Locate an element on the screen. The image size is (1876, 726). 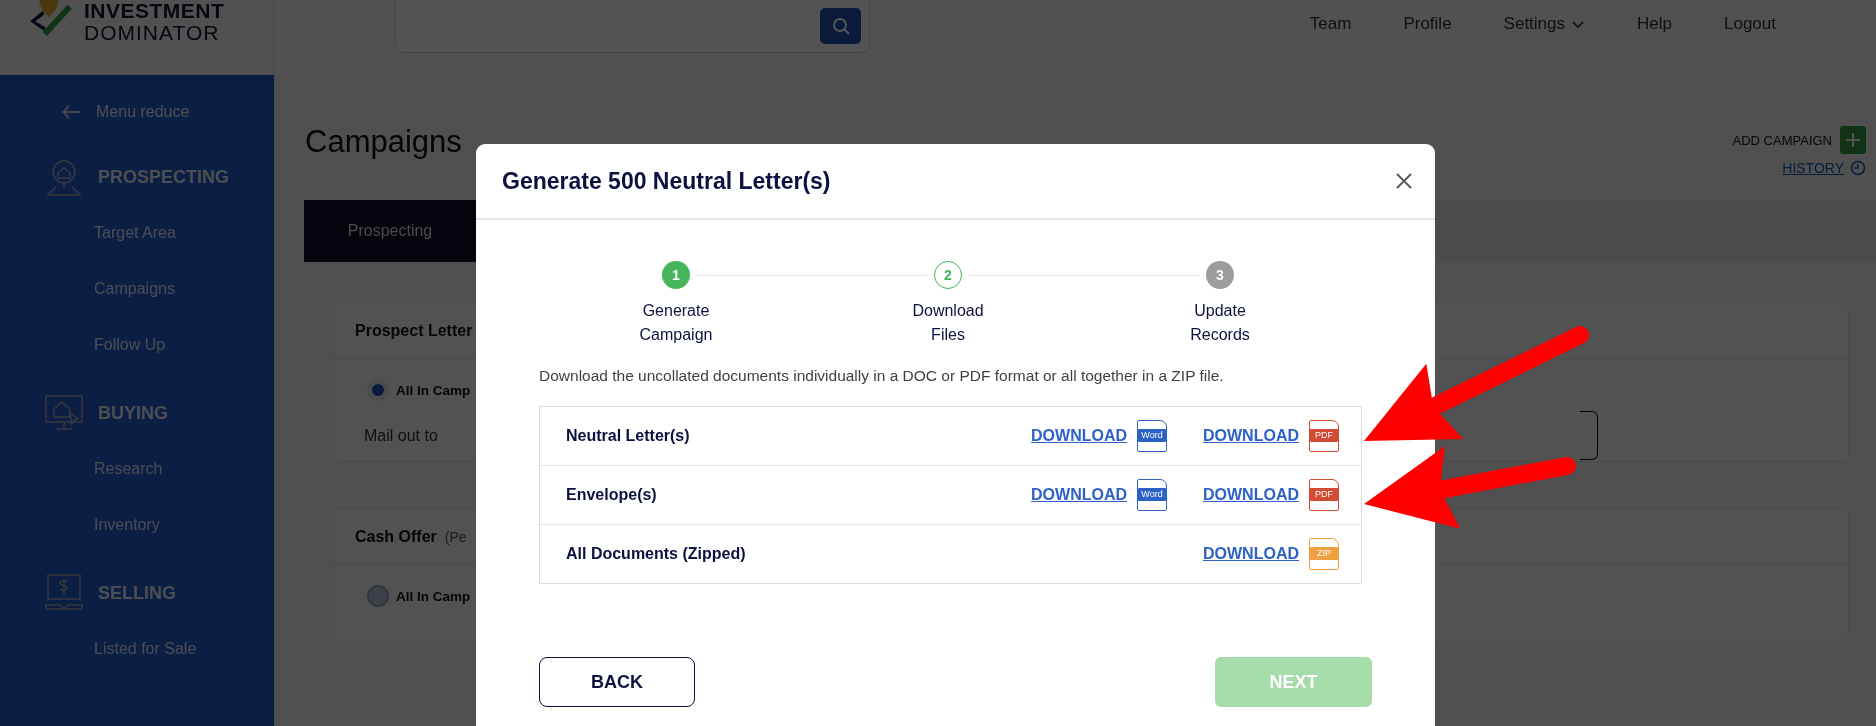
dialog-title: Generate 500 Neutral Letter(s) is located at coordinates (666, 181).